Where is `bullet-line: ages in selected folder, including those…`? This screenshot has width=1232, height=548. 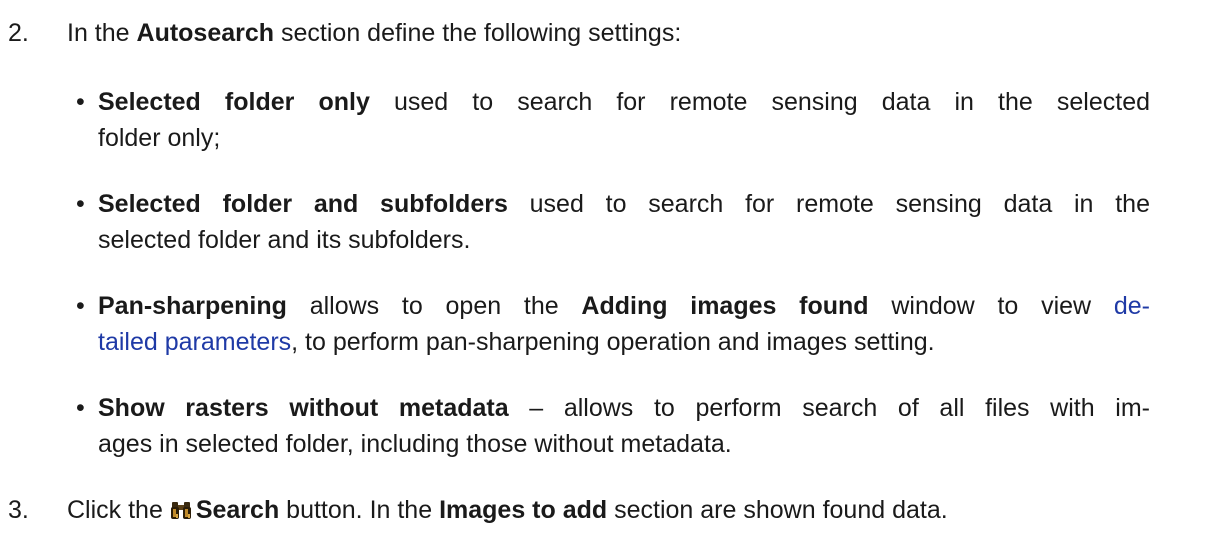 bullet-line: ages in selected folder, including those… is located at coordinates (415, 444).